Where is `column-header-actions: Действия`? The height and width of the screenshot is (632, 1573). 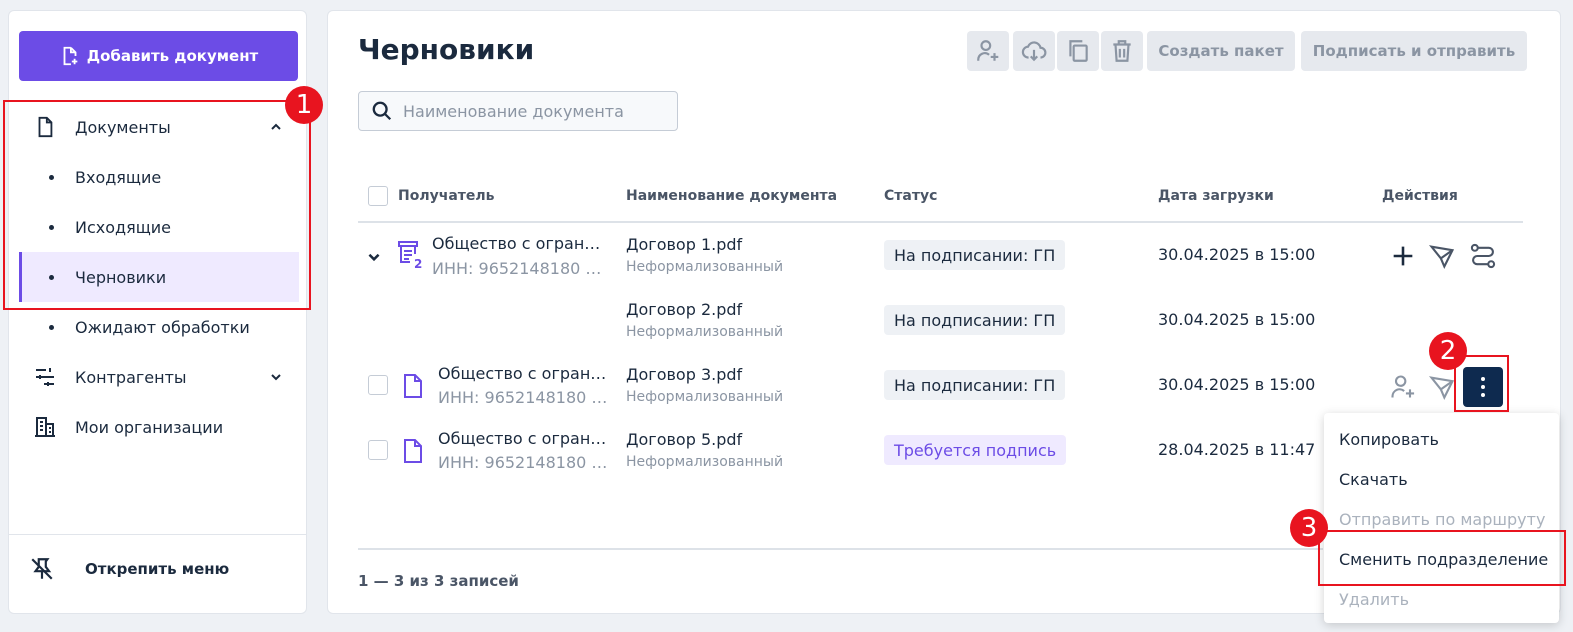 column-header-actions: Действия is located at coordinates (1420, 196).